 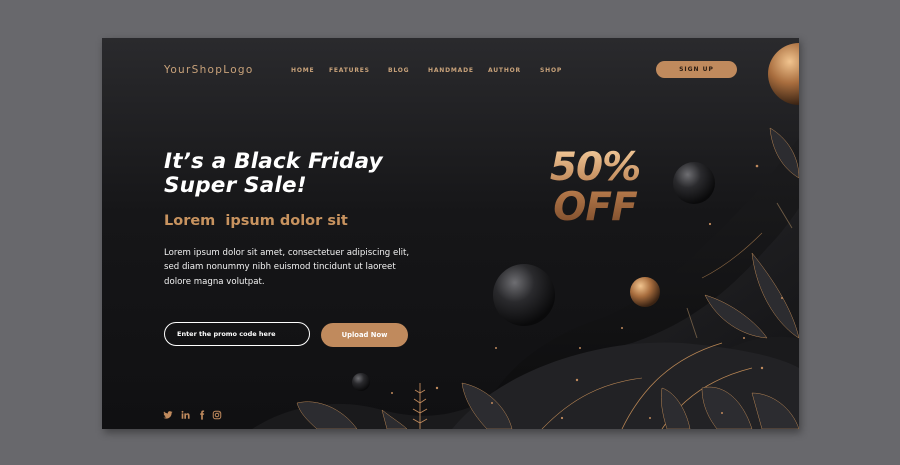 What do you see at coordinates (696, 69) in the screenshot?
I see `sign-up-button: SIGN UP` at bounding box center [696, 69].